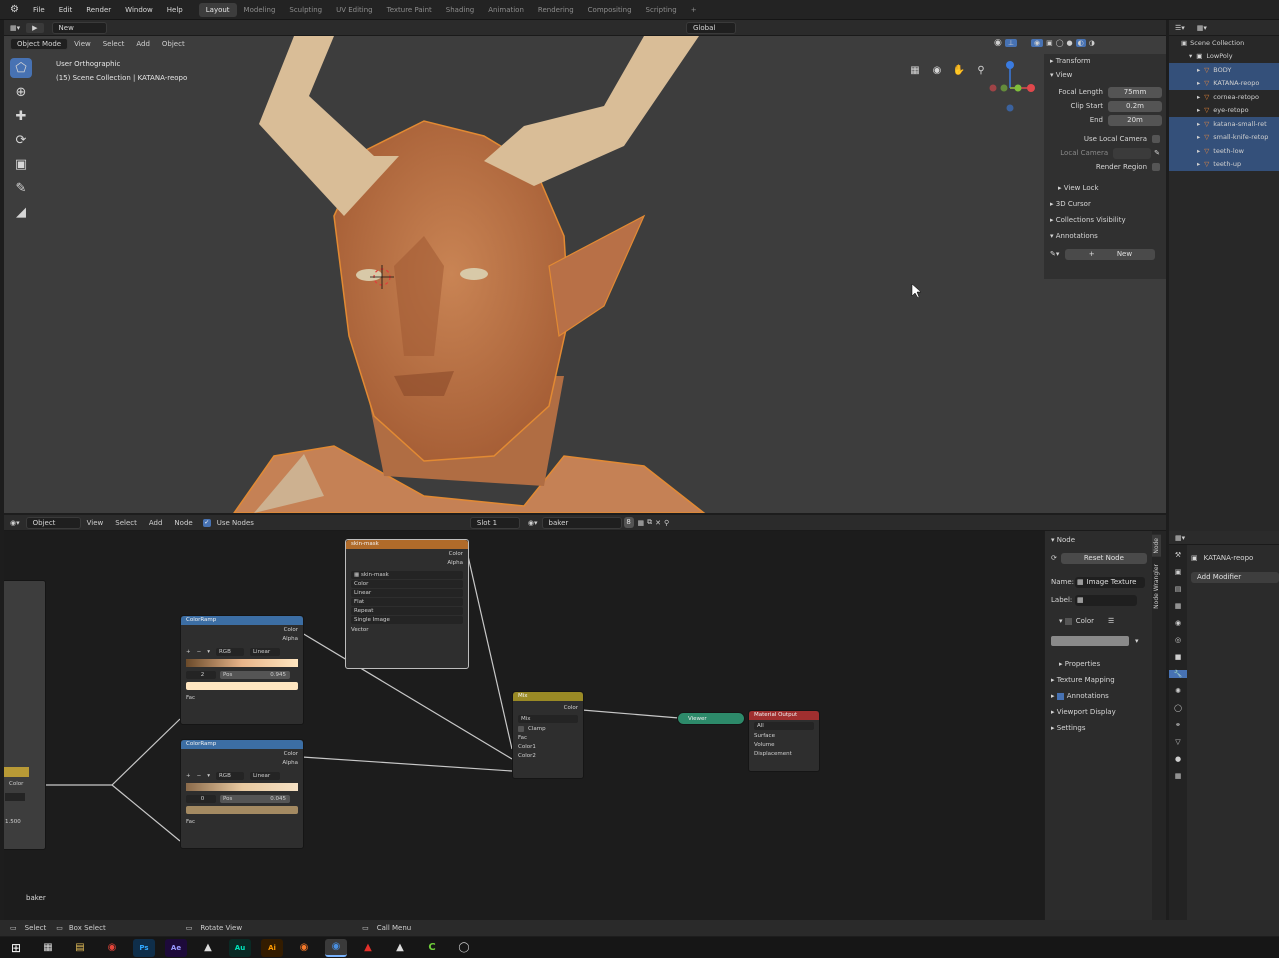  What do you see at coordinates (368, 948) in the screenshot?
I see `acrobat-icon: ▲` at bounding box center [368, 948].